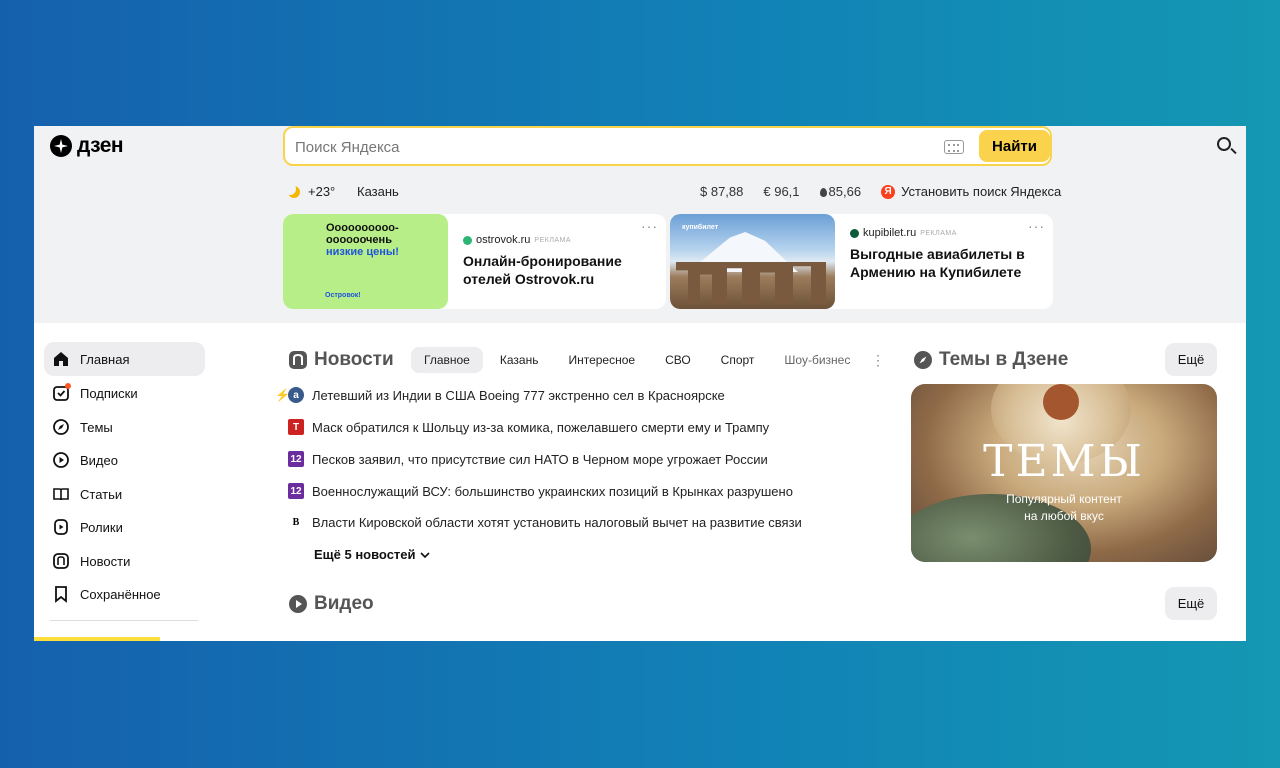  What do you see at coordinates (61, 392) in the screenshot?
I see `subscriptions-icon` at bounding box center [61, 392].